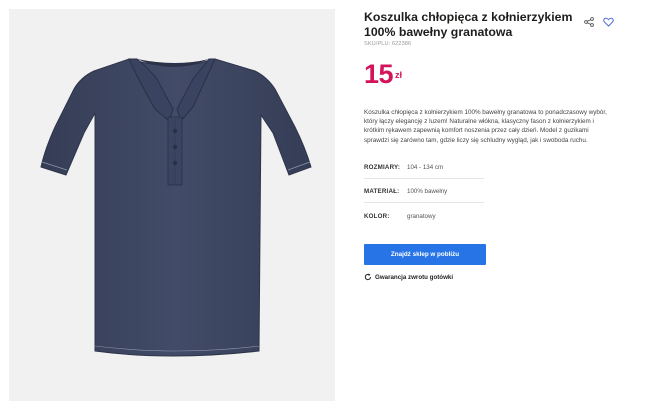  What do you see at coordinates (388, 44) in the screenshot?
I see `product-sku: SKU/PLU: 622386` at bounding box center [388, 44].